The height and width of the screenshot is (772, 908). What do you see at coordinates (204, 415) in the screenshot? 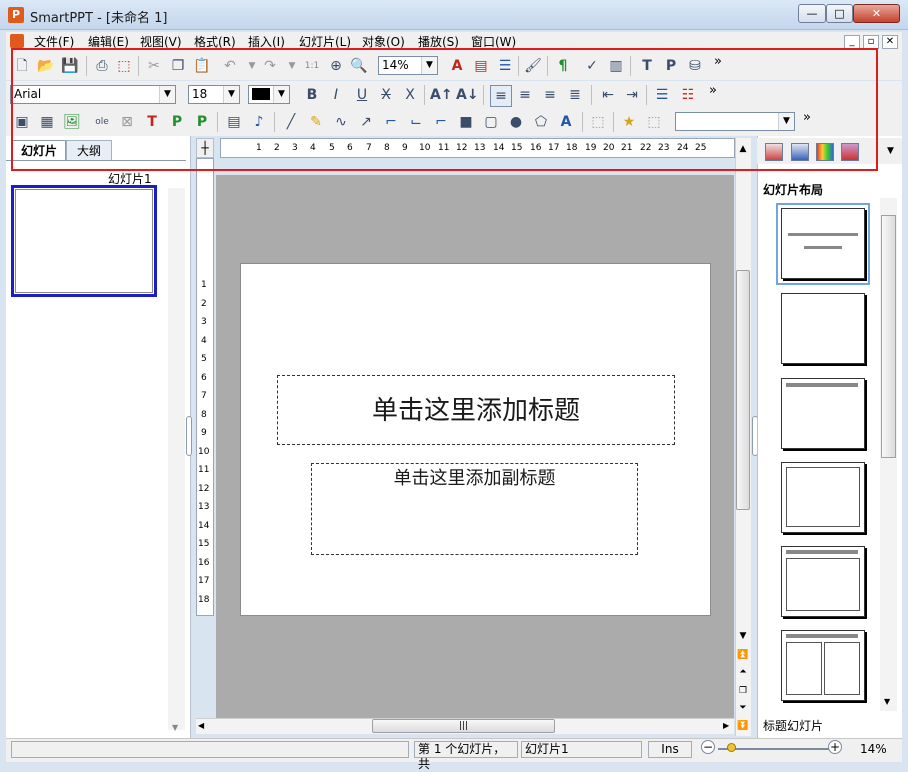
I see `ruler-tick: 8` at bounding box center [204, 415].